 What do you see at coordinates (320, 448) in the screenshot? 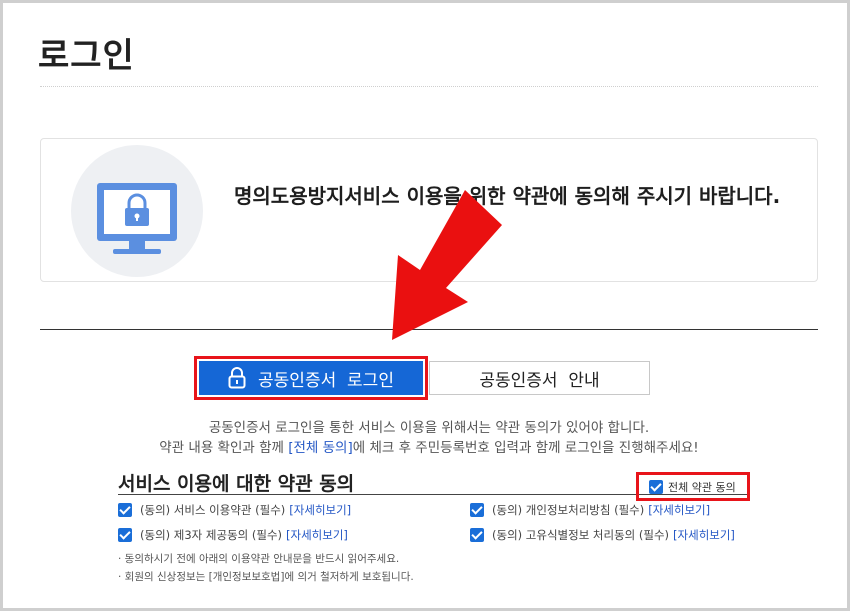
I see `guide-all-agree-ref: [전체 동의]` at bounding box center [320, 448].